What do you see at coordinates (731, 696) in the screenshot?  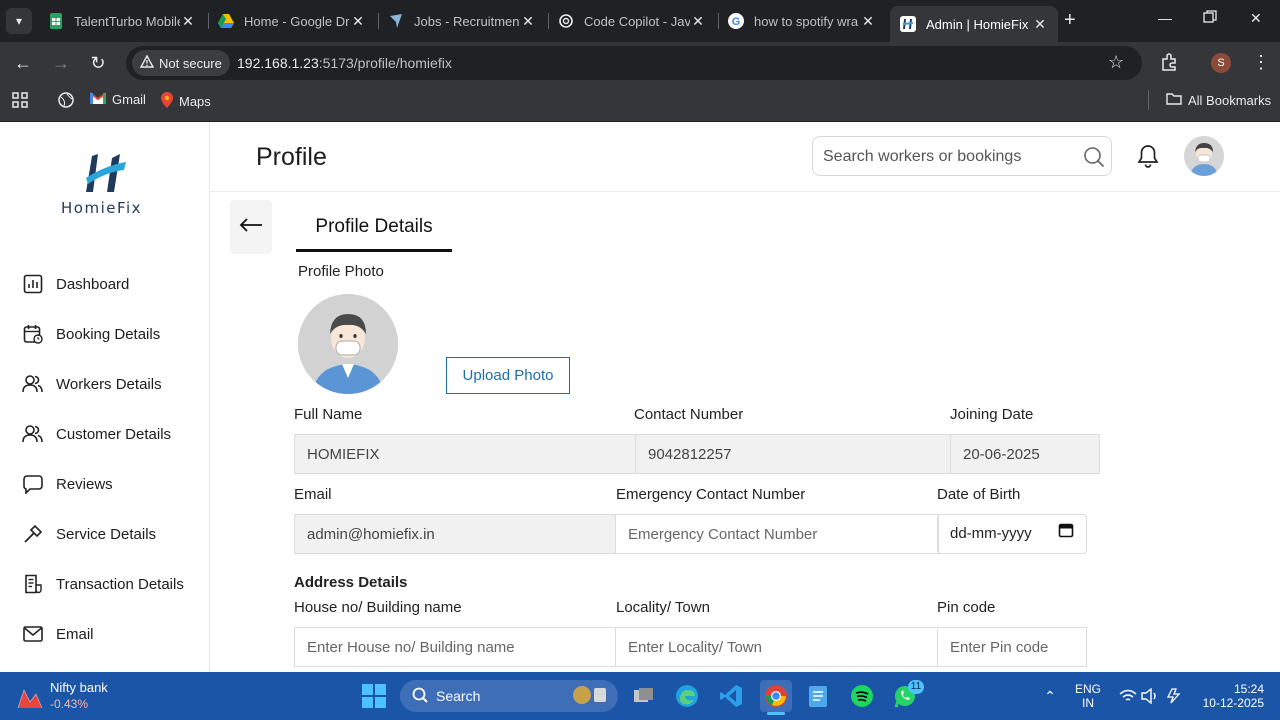 I see `vscode-icon` at bounding box center [731, 696].